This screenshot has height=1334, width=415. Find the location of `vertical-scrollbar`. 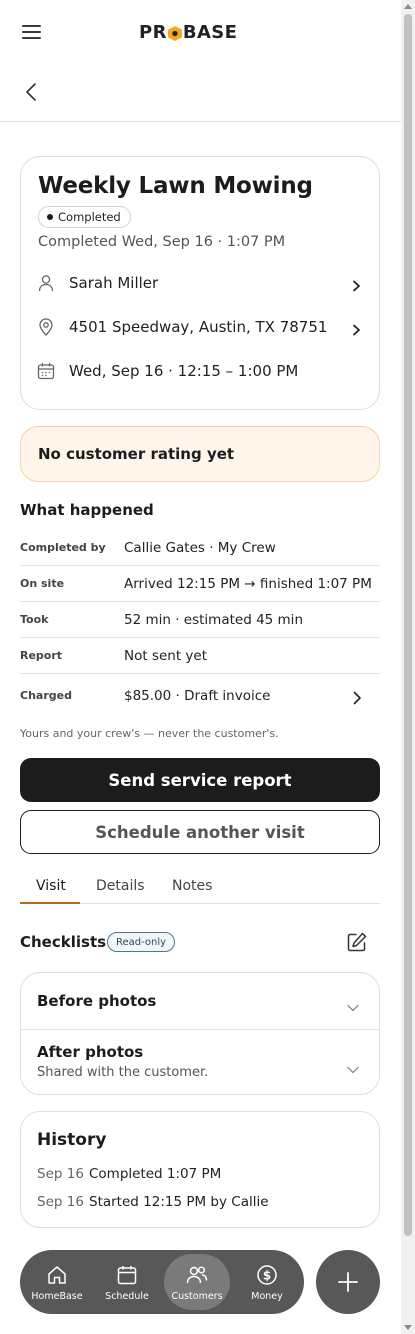

vertical-scrollbar is located at coordinates (408, 667).